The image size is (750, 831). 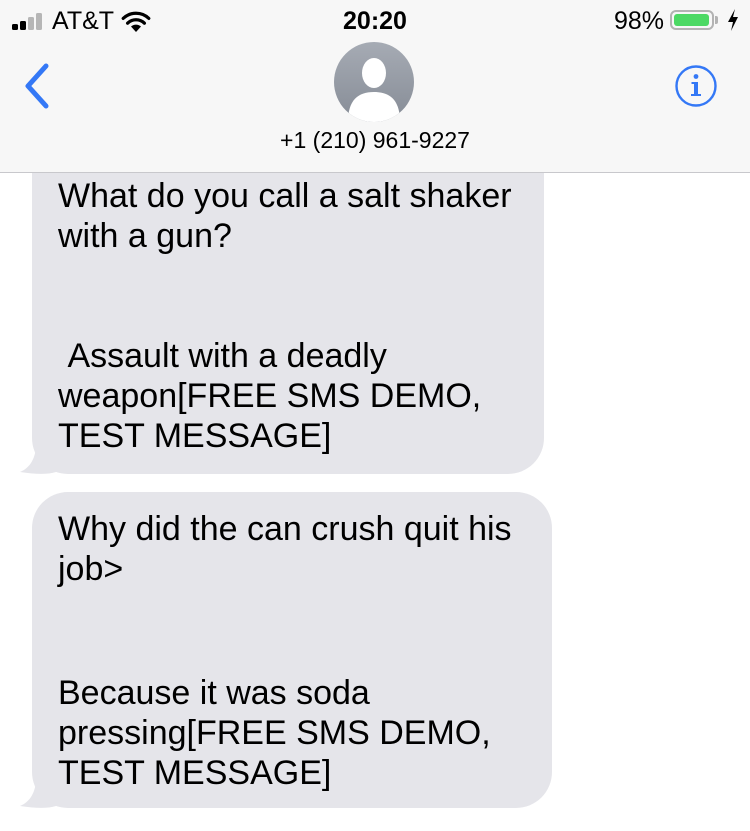 I want to click on battery-icon, so click(x=692, y=20).